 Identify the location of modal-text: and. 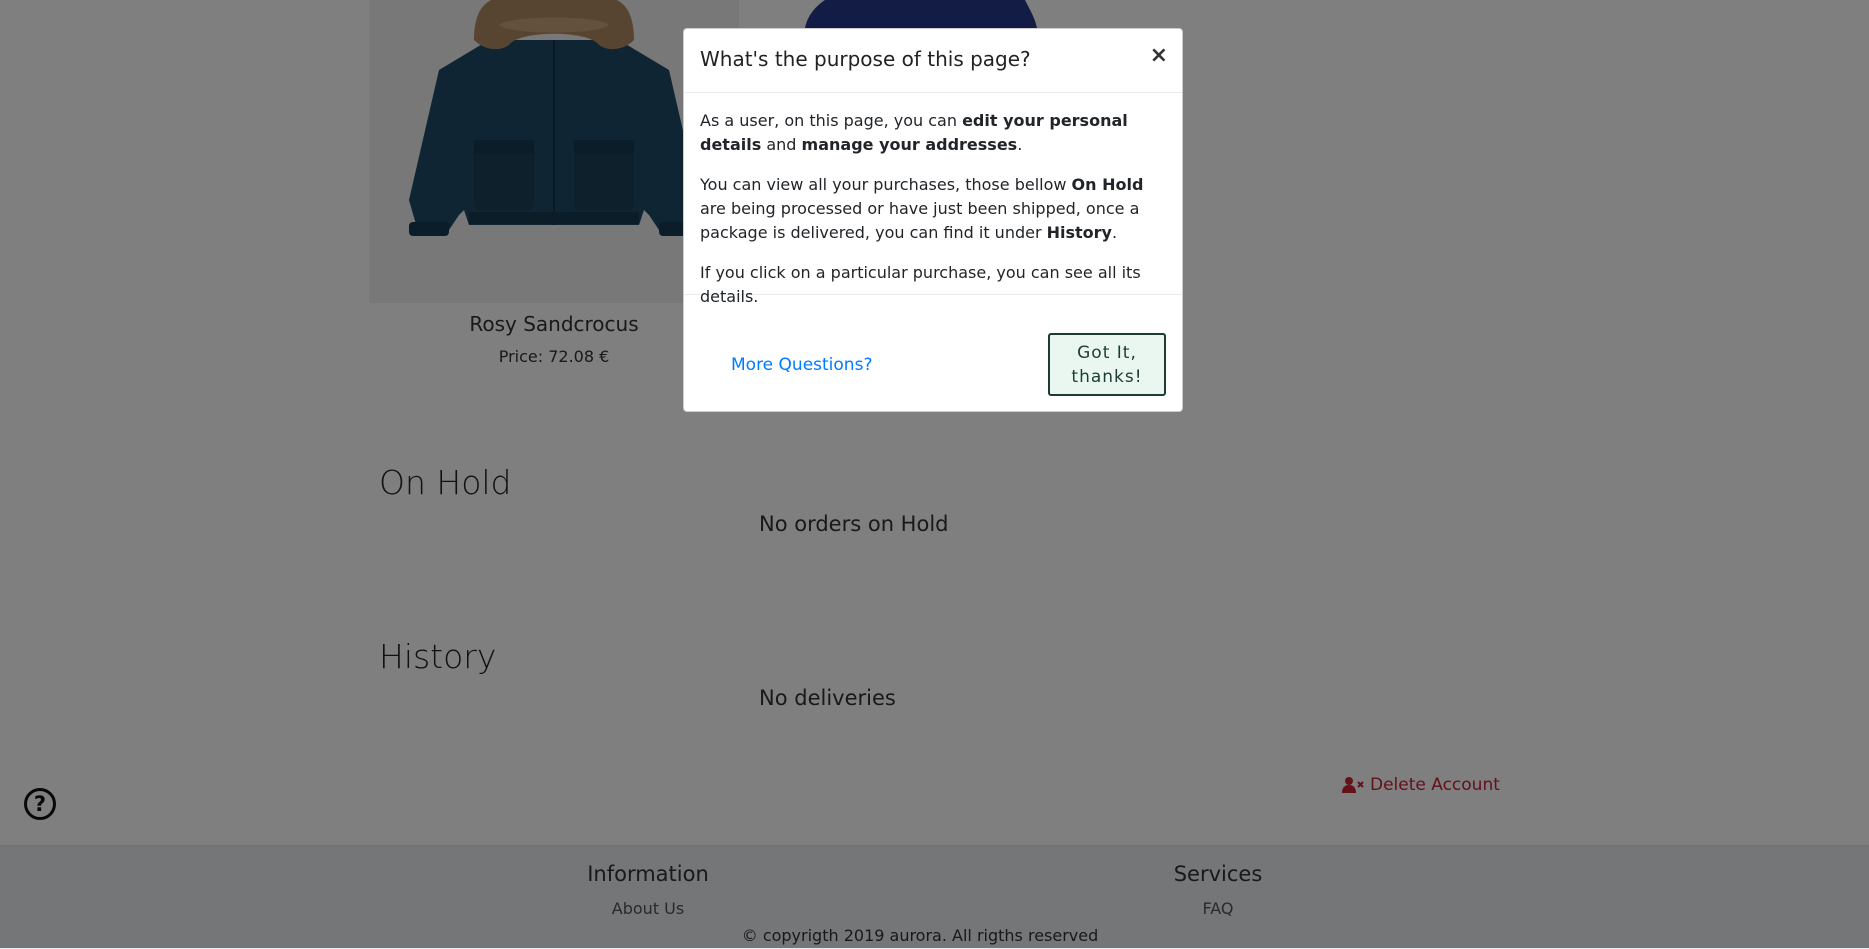
(781, 144).